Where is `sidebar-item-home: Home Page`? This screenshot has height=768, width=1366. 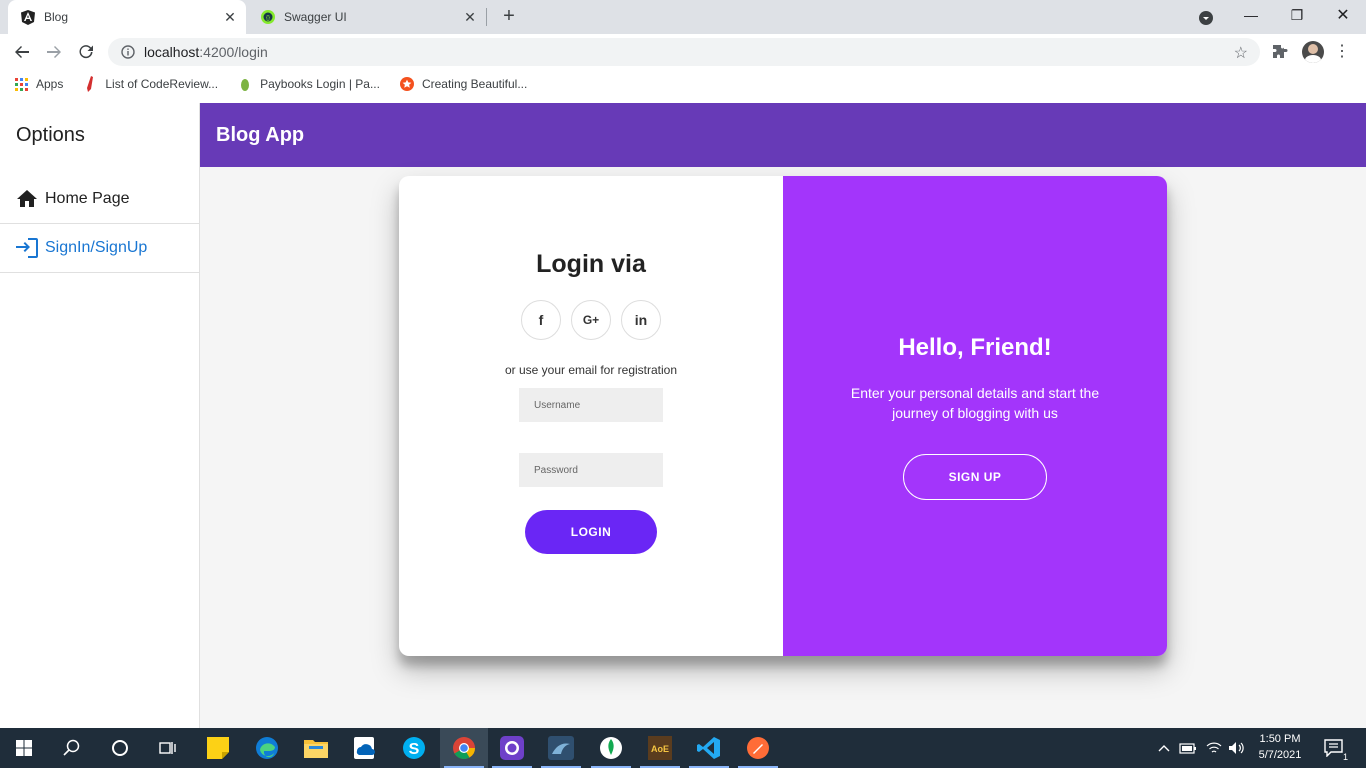
sidebar-item-home: Home Page is located at coordinates (99, 199).